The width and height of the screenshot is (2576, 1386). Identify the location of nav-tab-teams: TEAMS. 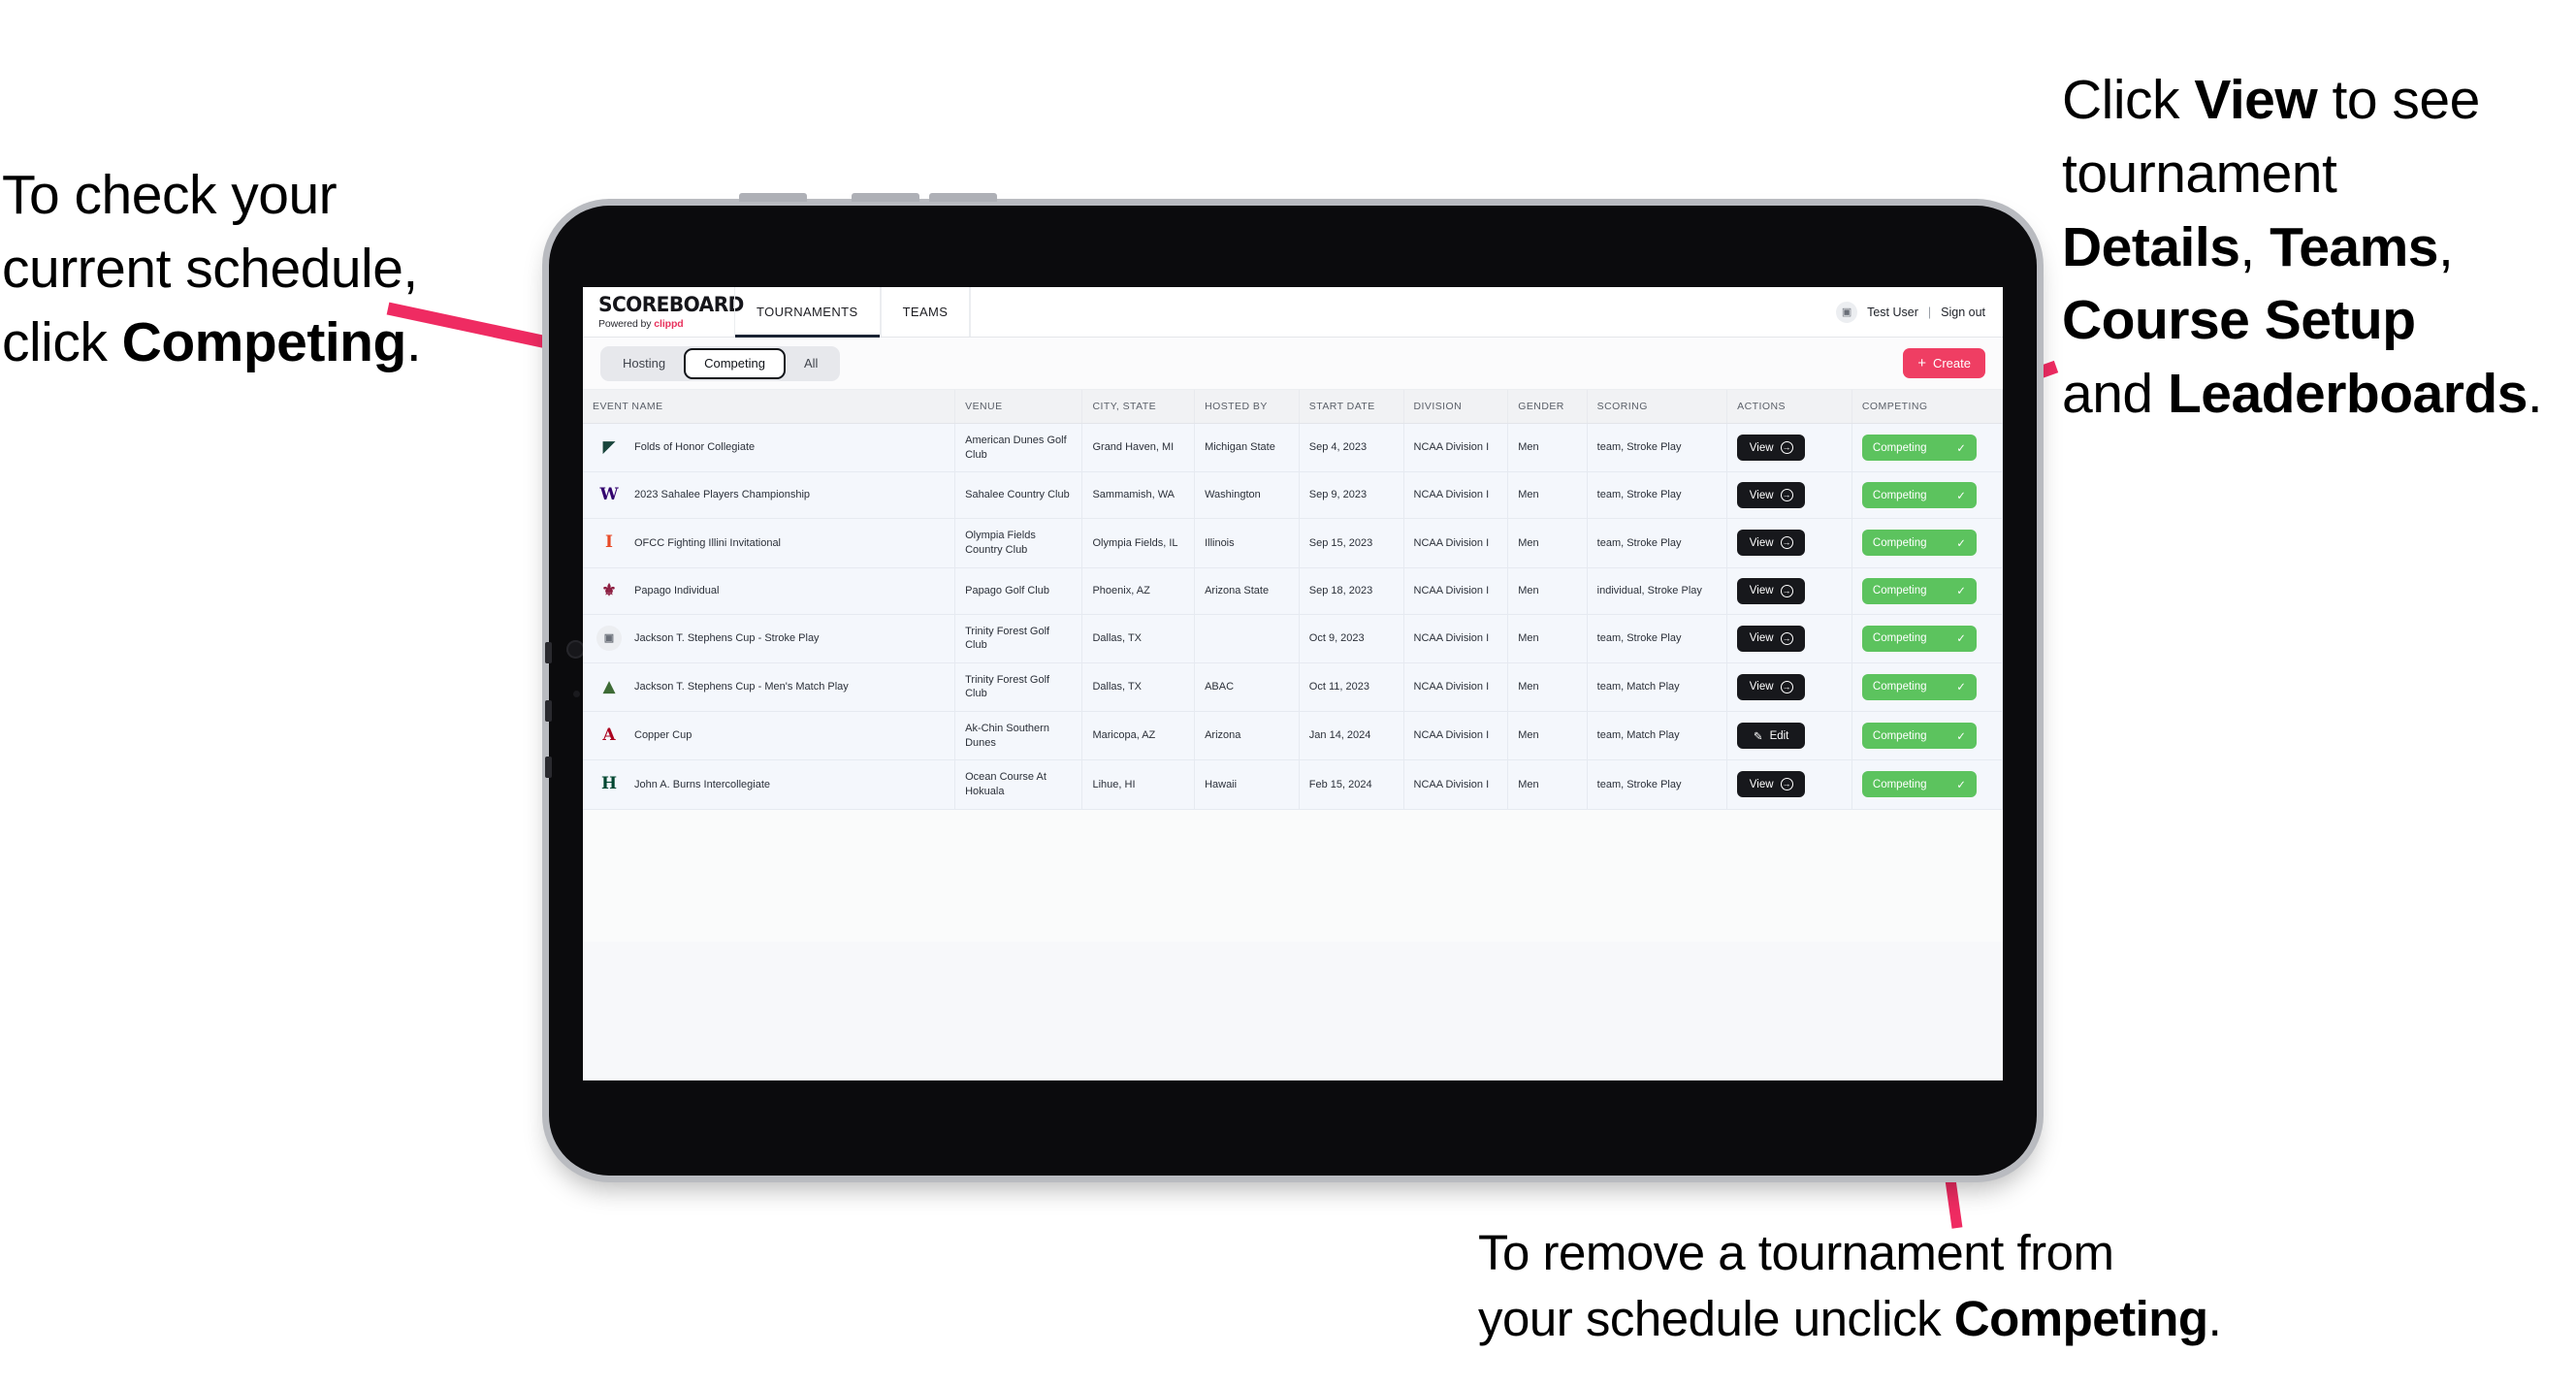
(925, 312).